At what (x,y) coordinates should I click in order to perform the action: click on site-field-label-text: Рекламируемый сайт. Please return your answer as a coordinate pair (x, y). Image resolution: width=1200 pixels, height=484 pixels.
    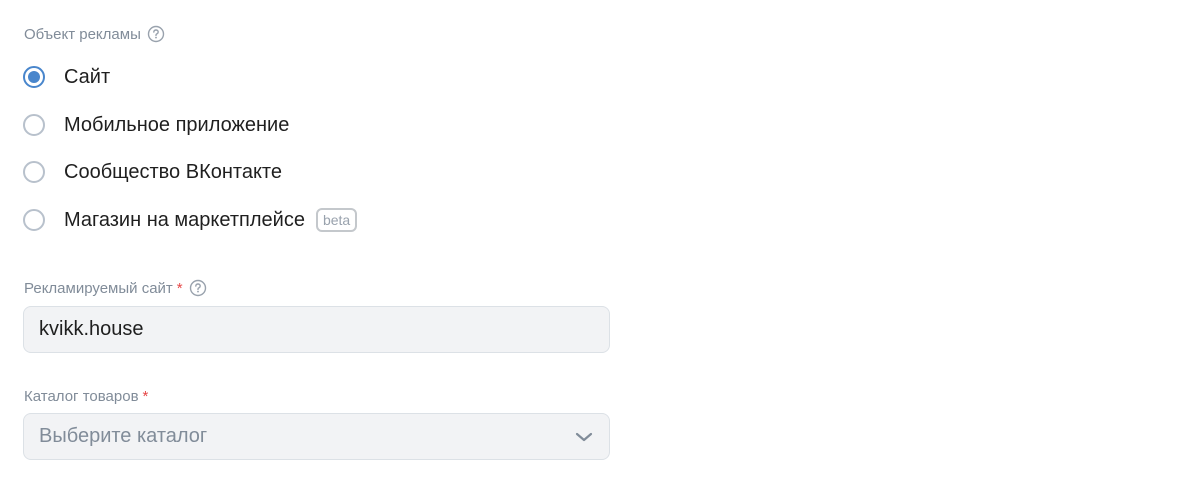
    Looking at the image, I should click on (98, 288).